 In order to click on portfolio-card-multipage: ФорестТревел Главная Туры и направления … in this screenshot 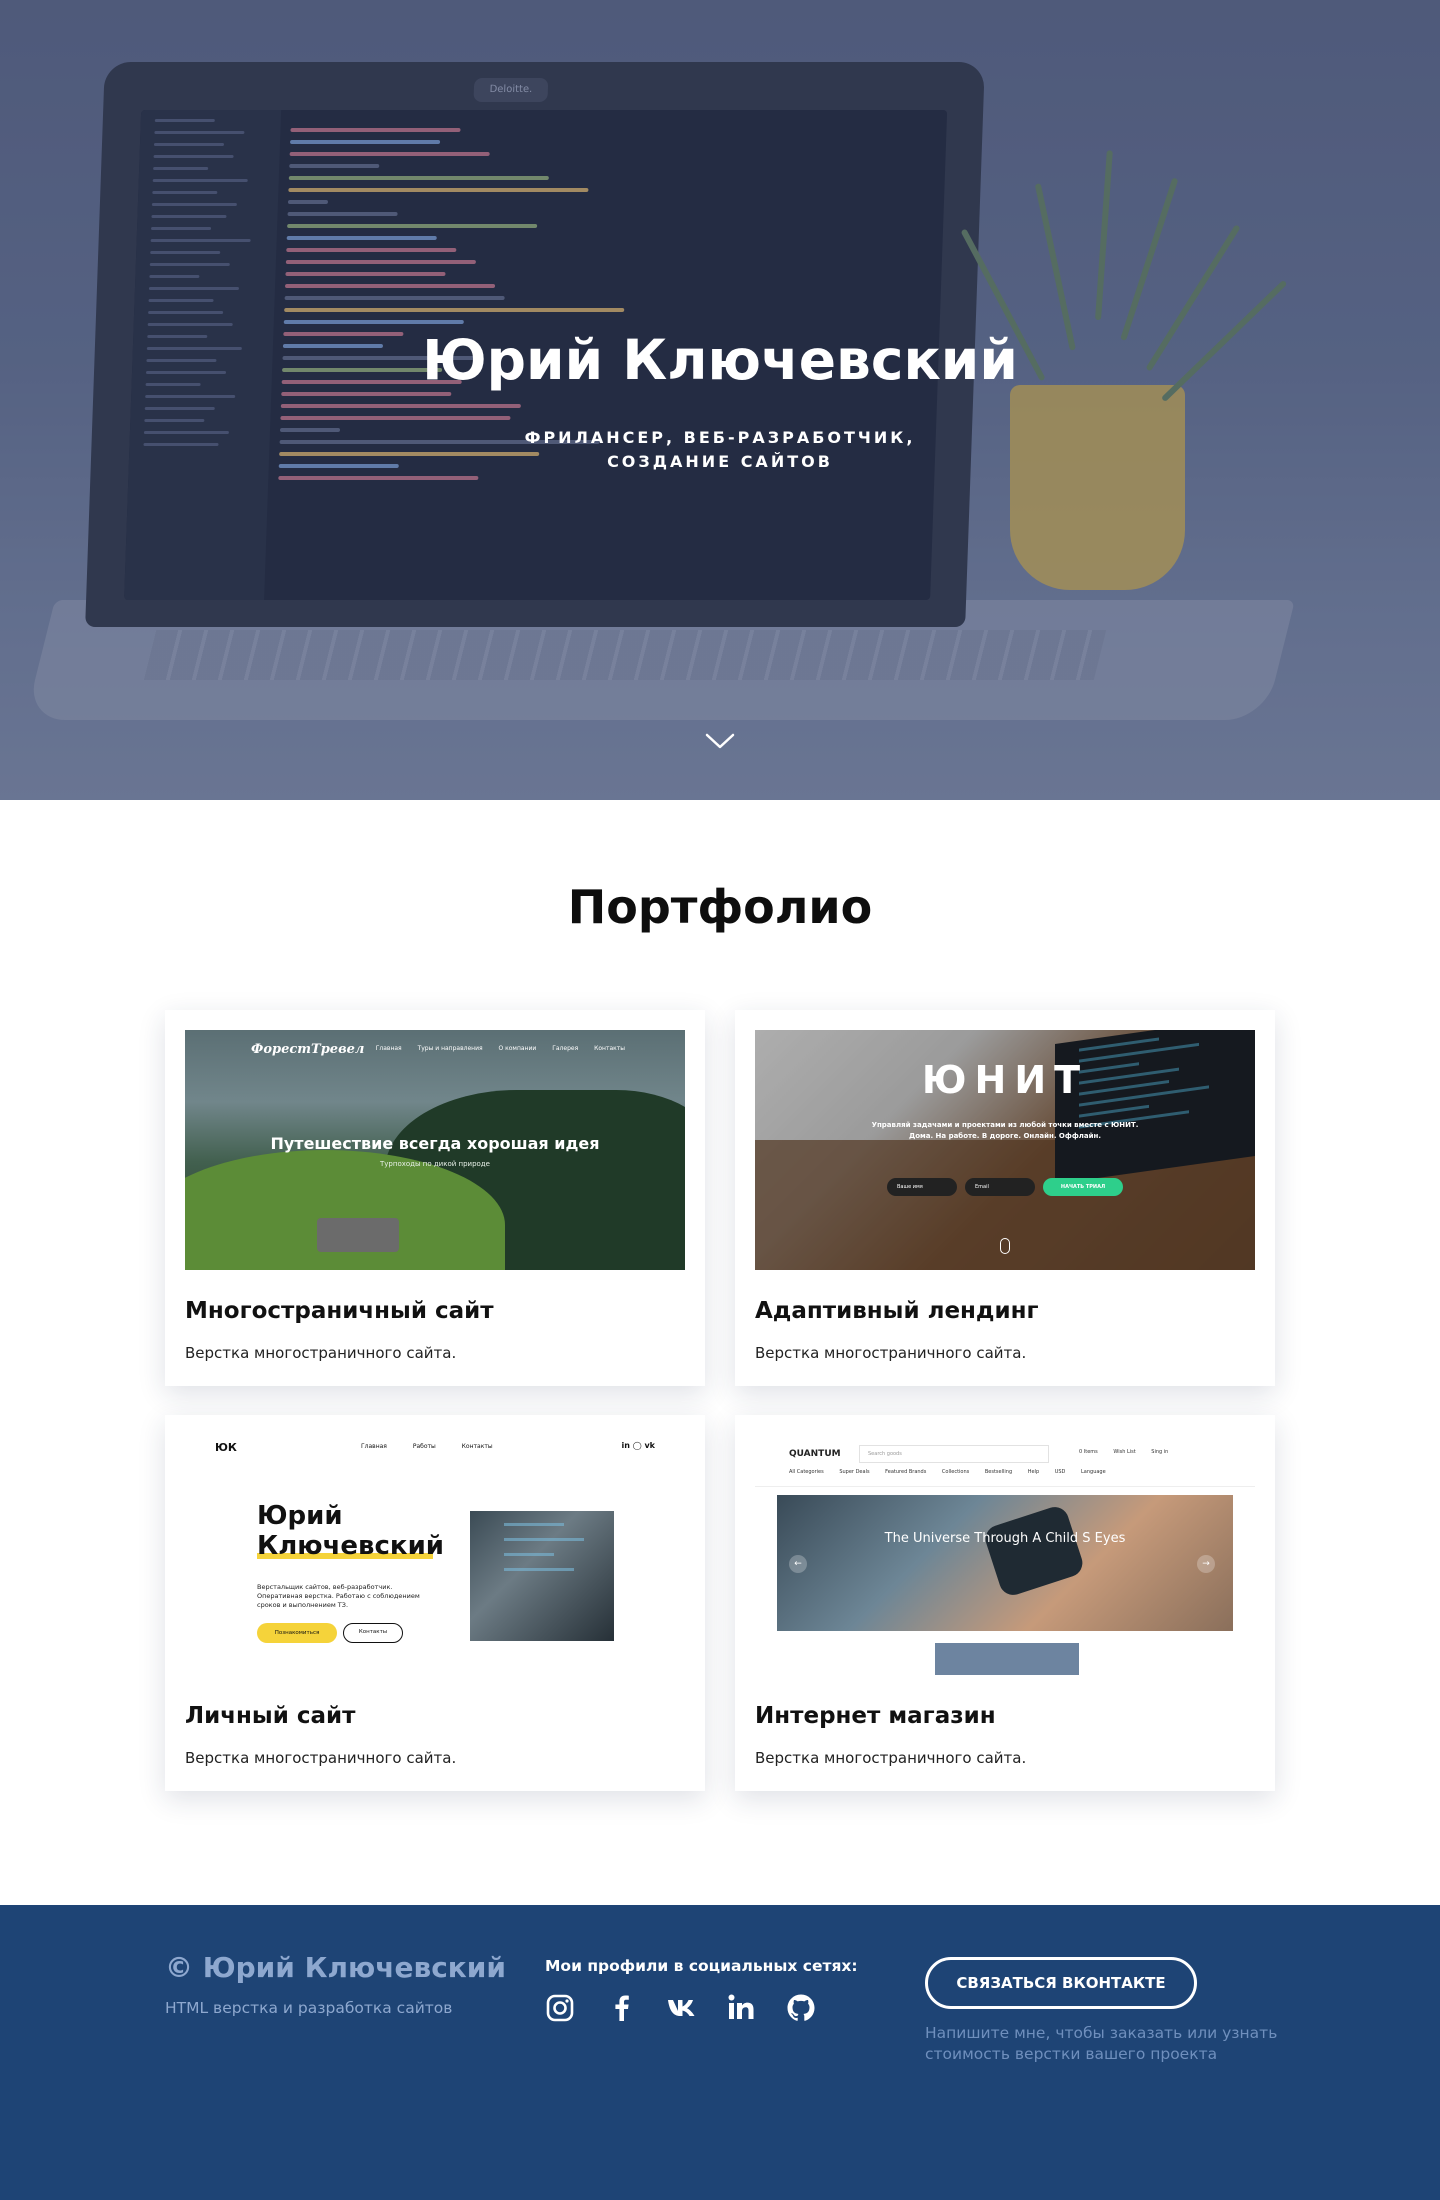, I will do `click(435, 1198)`.